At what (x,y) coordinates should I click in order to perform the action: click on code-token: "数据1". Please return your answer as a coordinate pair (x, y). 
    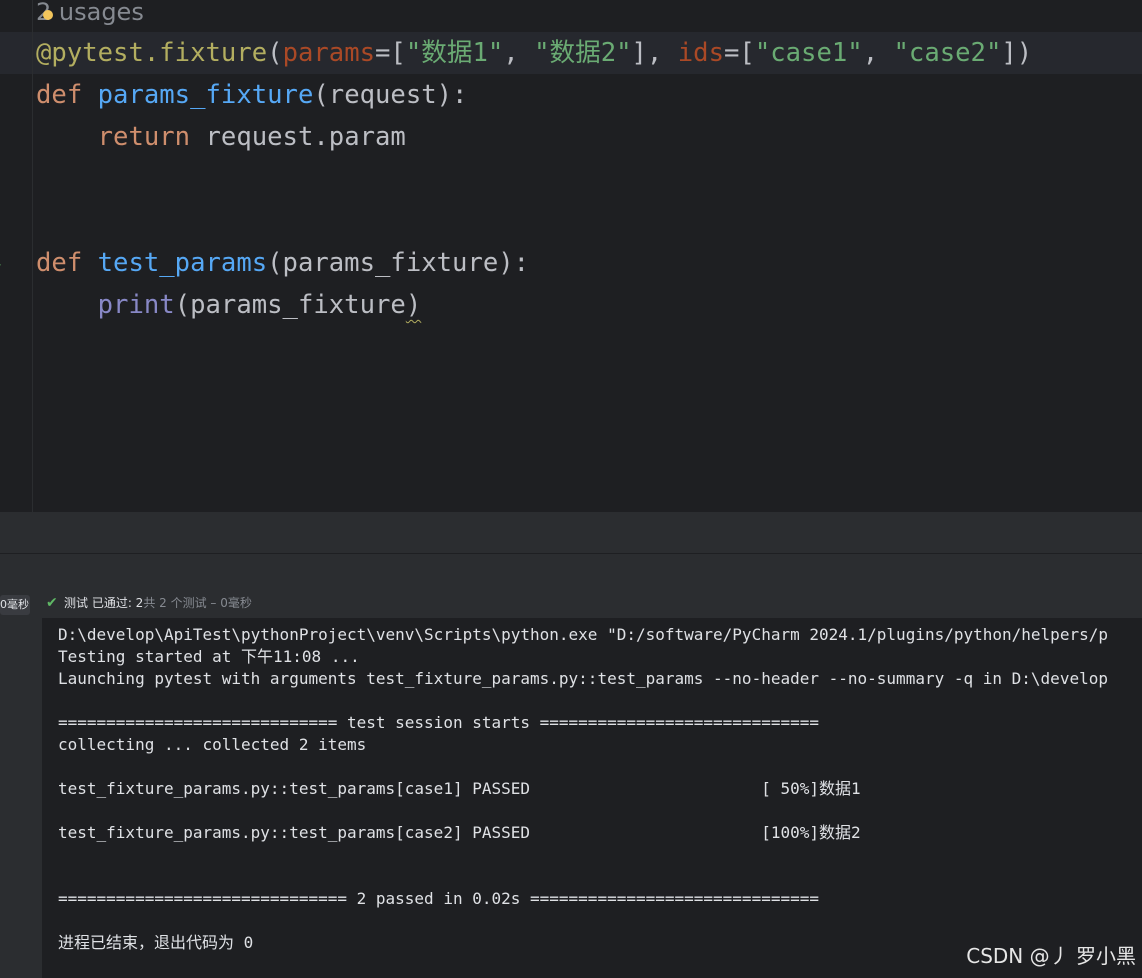
    Looking at the image, I should click on (454, 53).